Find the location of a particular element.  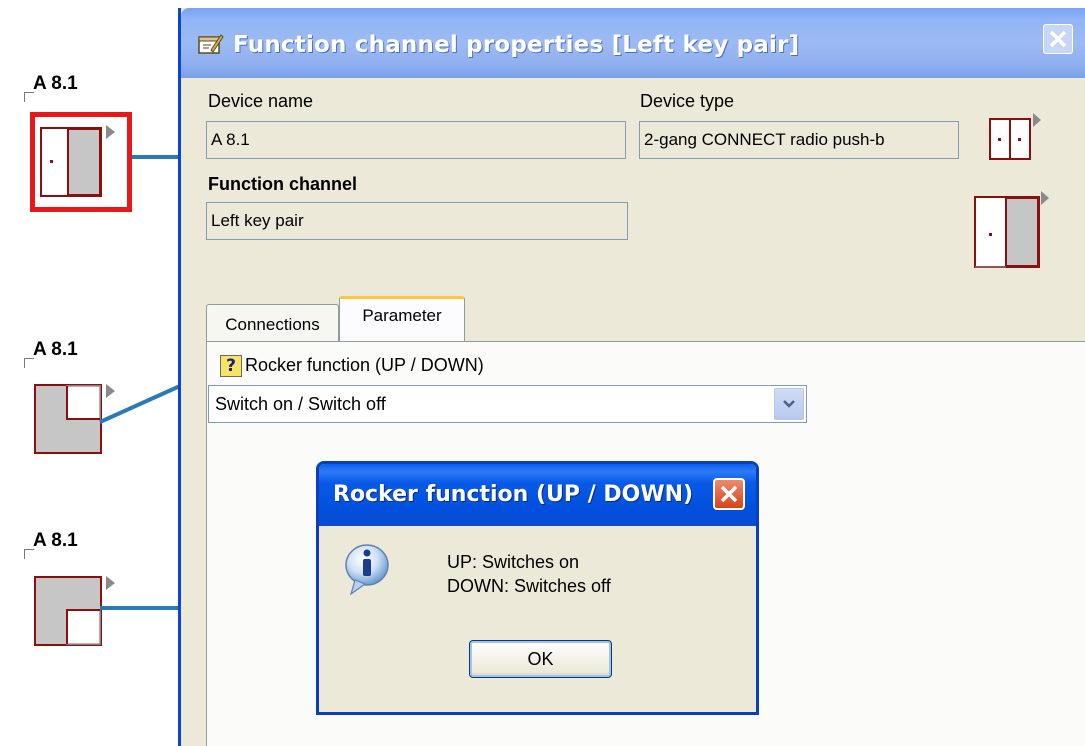

info-icon is located at coordinates (367, 570).